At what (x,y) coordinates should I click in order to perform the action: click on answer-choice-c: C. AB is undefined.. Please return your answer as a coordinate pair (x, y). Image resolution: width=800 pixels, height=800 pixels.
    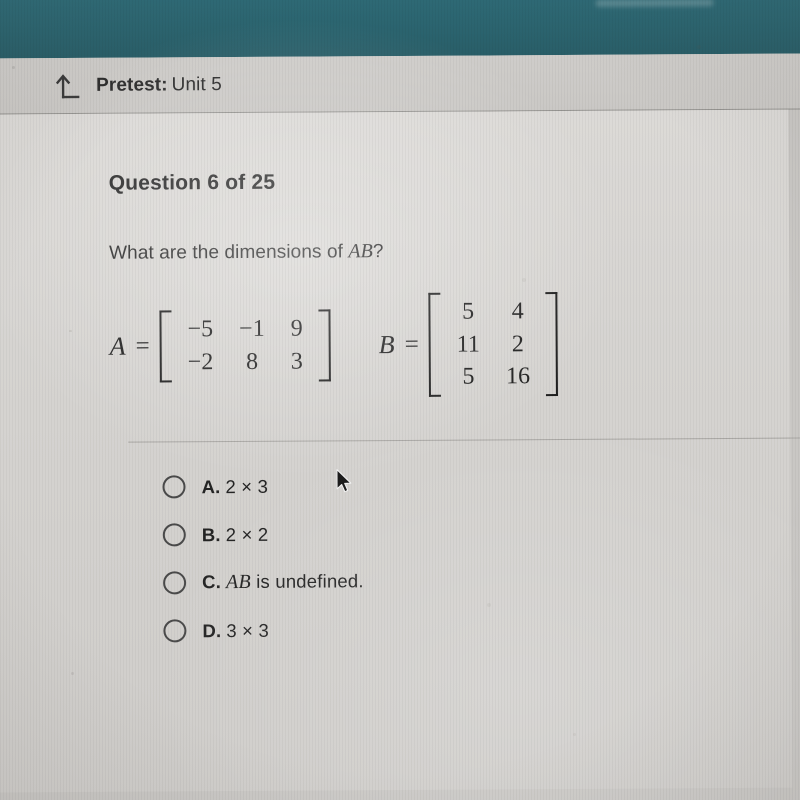
    Looking at the image, I should click on (263, 582).